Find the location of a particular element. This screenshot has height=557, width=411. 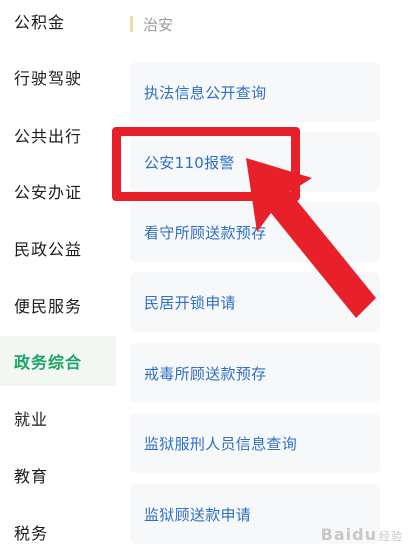

sidebar-item-label: 公积金 is located at coordinates (40, 22).